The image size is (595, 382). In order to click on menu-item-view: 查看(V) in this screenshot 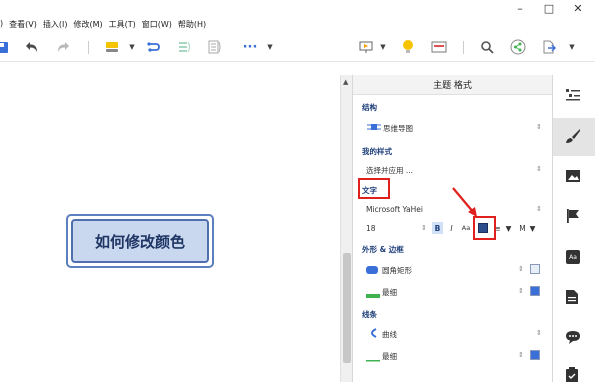, I will do `click(23, 24)`.